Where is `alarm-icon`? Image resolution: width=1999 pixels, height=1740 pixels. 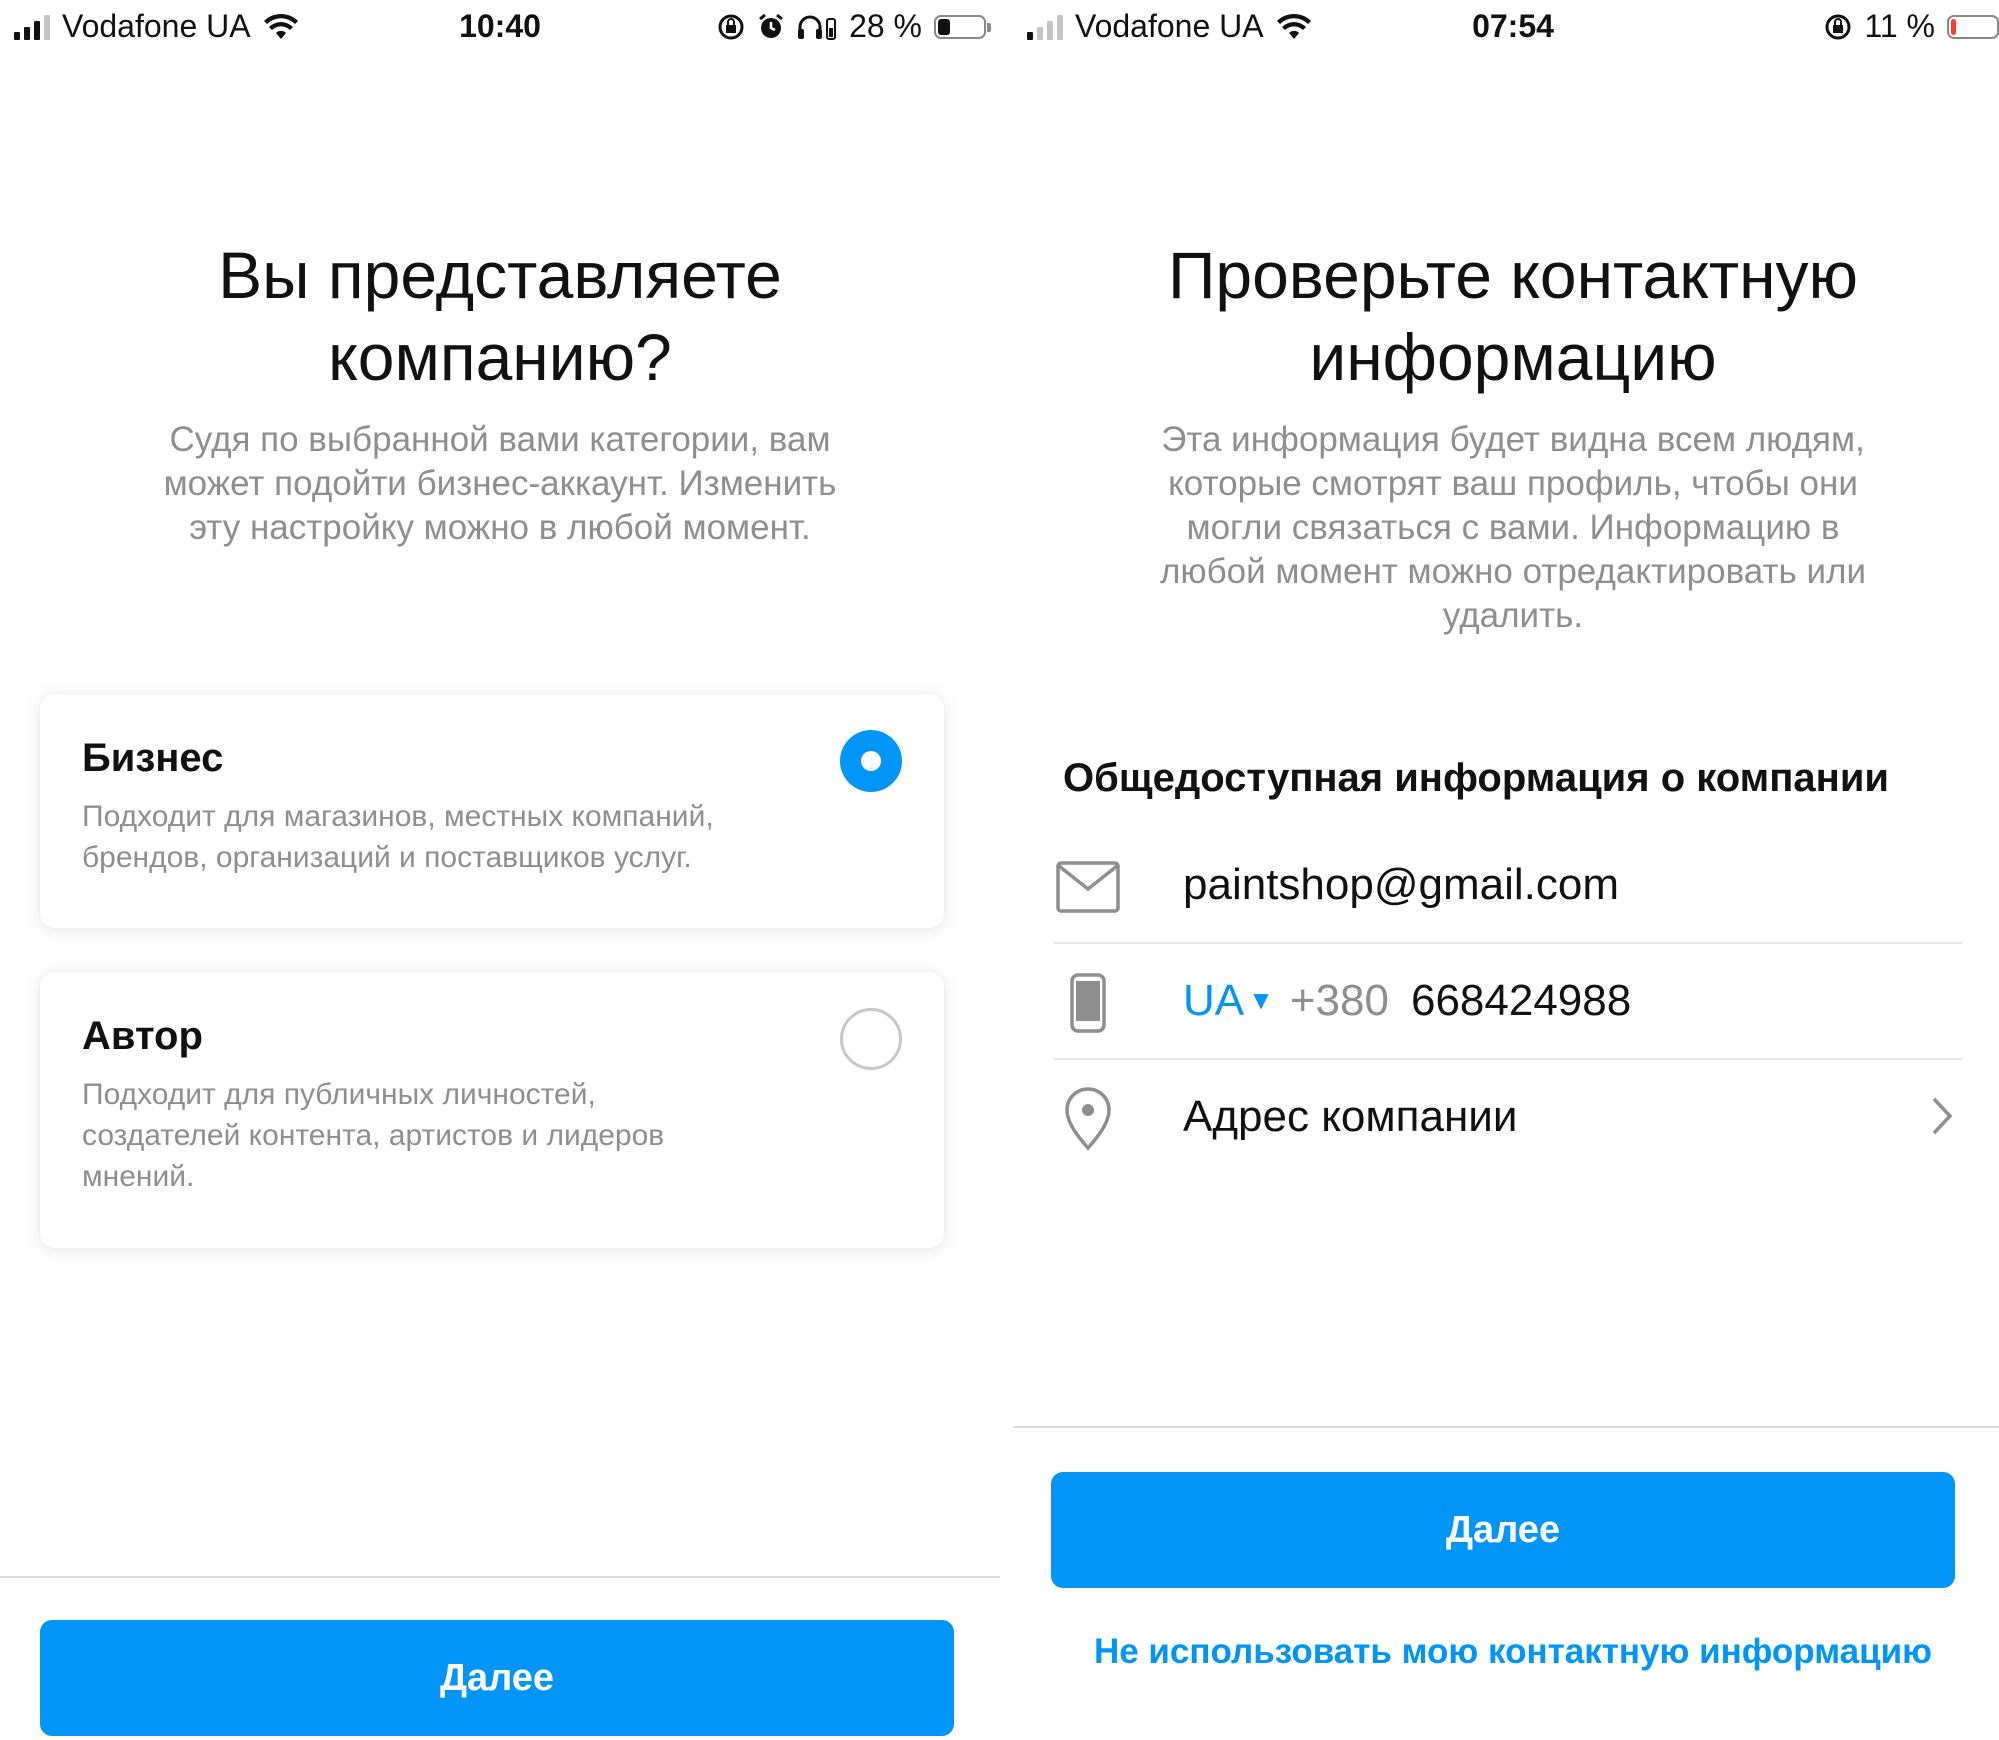 alarm-icon is located at coordinates (771, 27).